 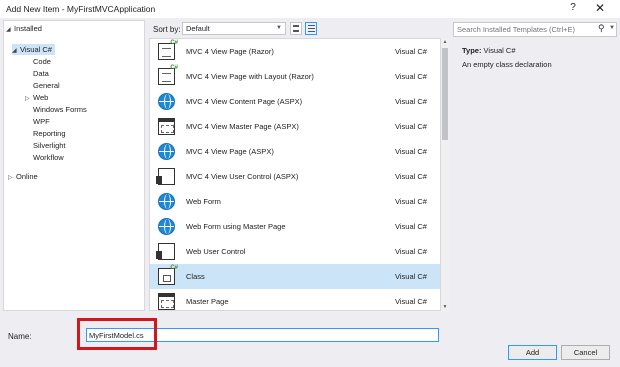 What do you see at coordinates (445, 174) in the screenshot?
I see `template-list-scrollbar: ▲ ▼` at bounding box center [445, 174].